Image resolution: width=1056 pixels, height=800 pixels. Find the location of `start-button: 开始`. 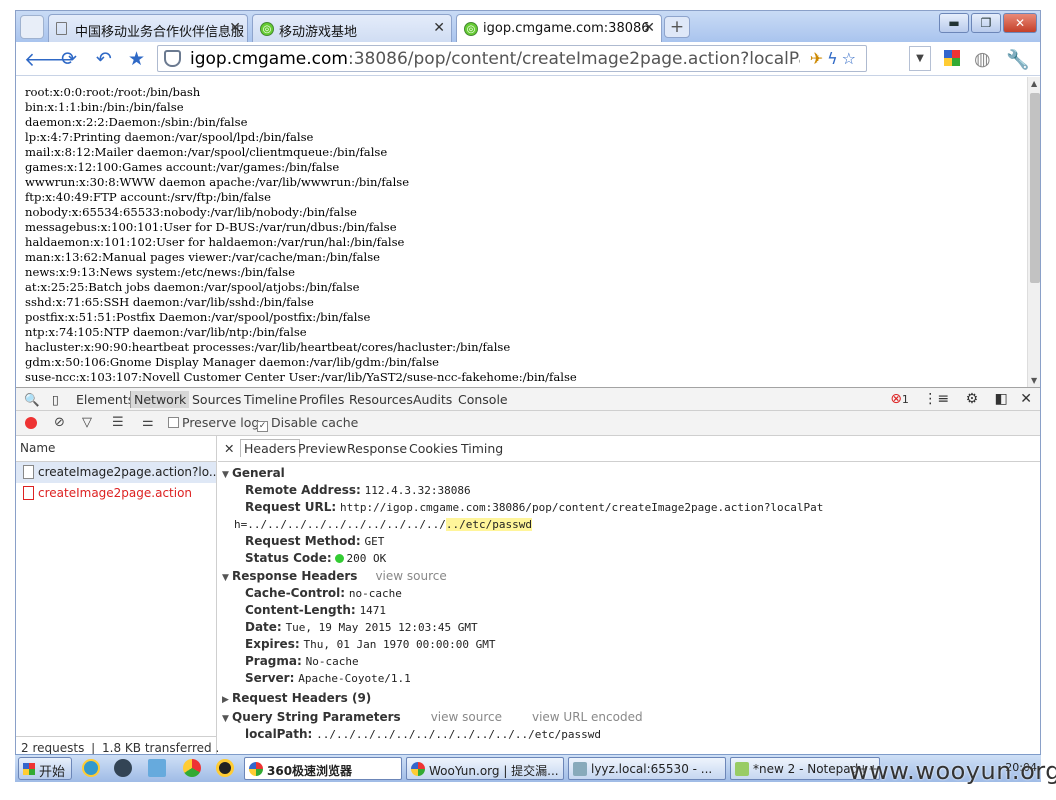

start-button: 开始 is located at coordinates (45, 768).